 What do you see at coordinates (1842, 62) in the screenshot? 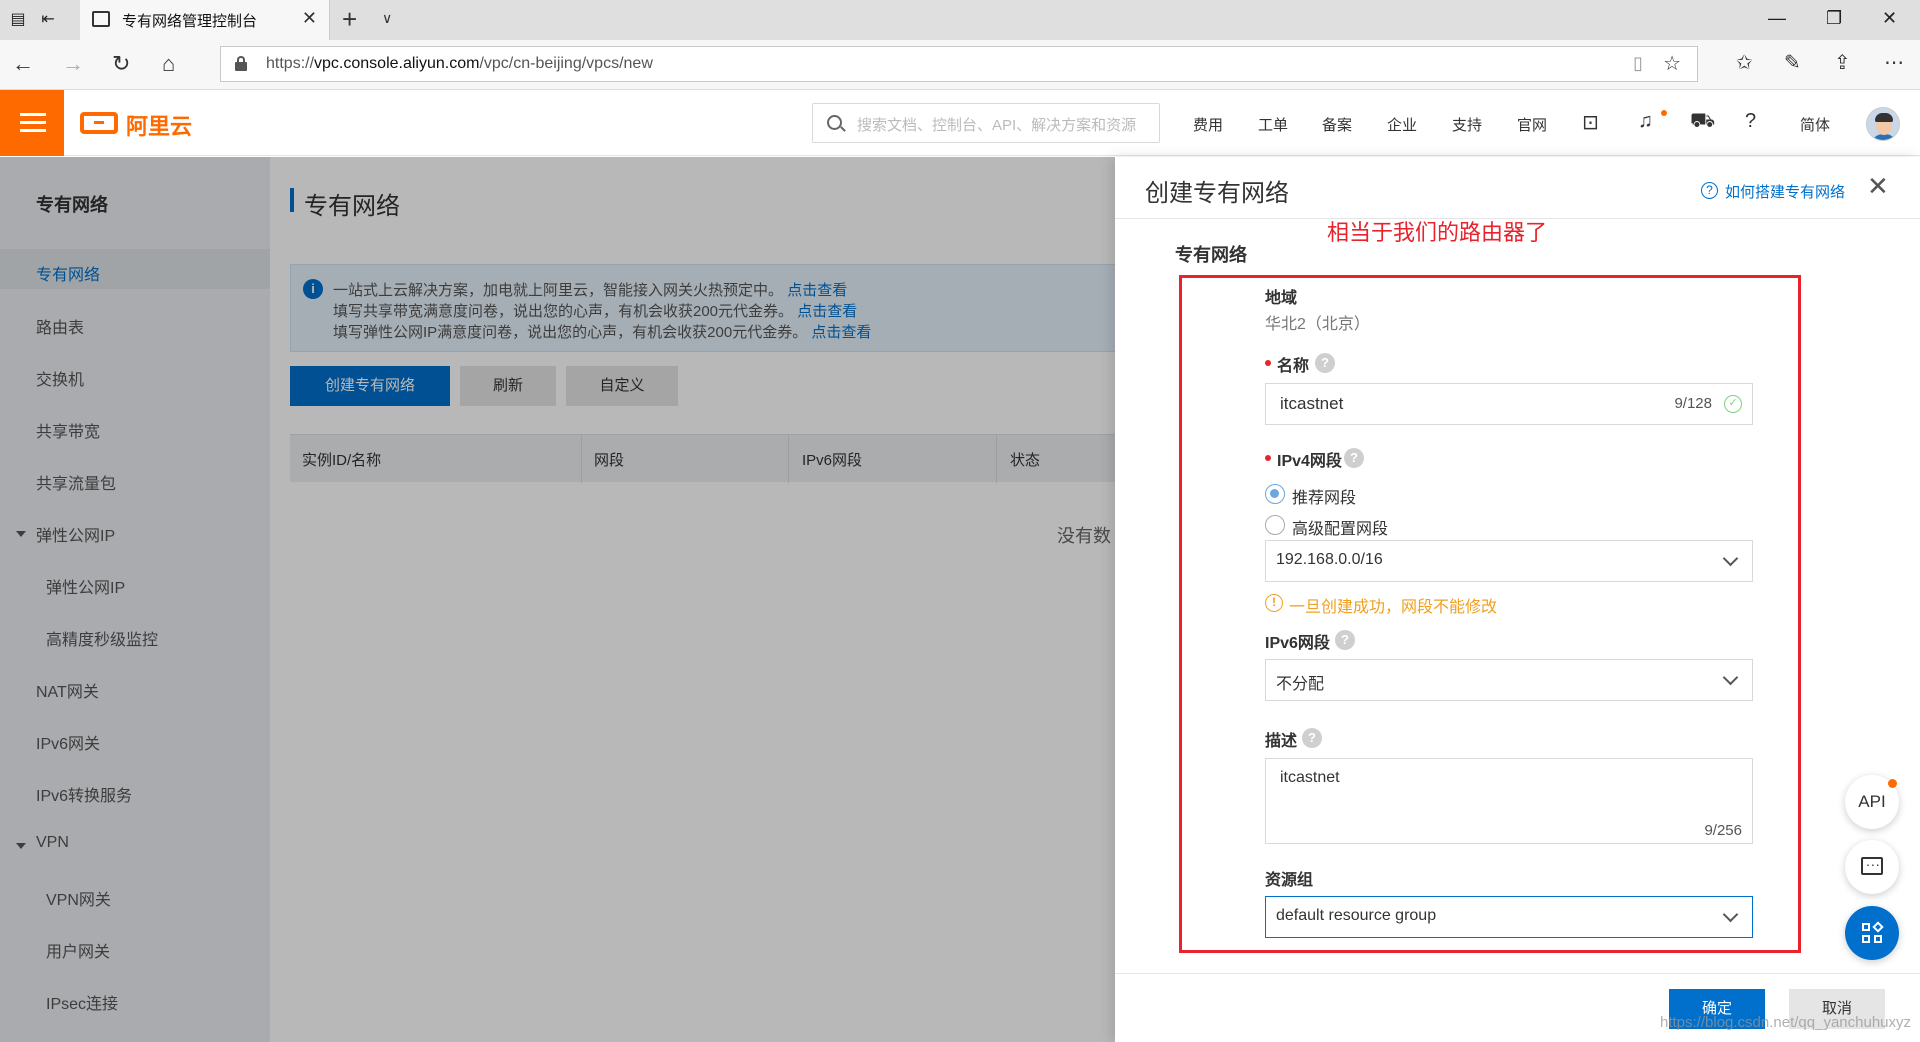
I see `share-icon: ⇪` at bounding box center [1842, 62].